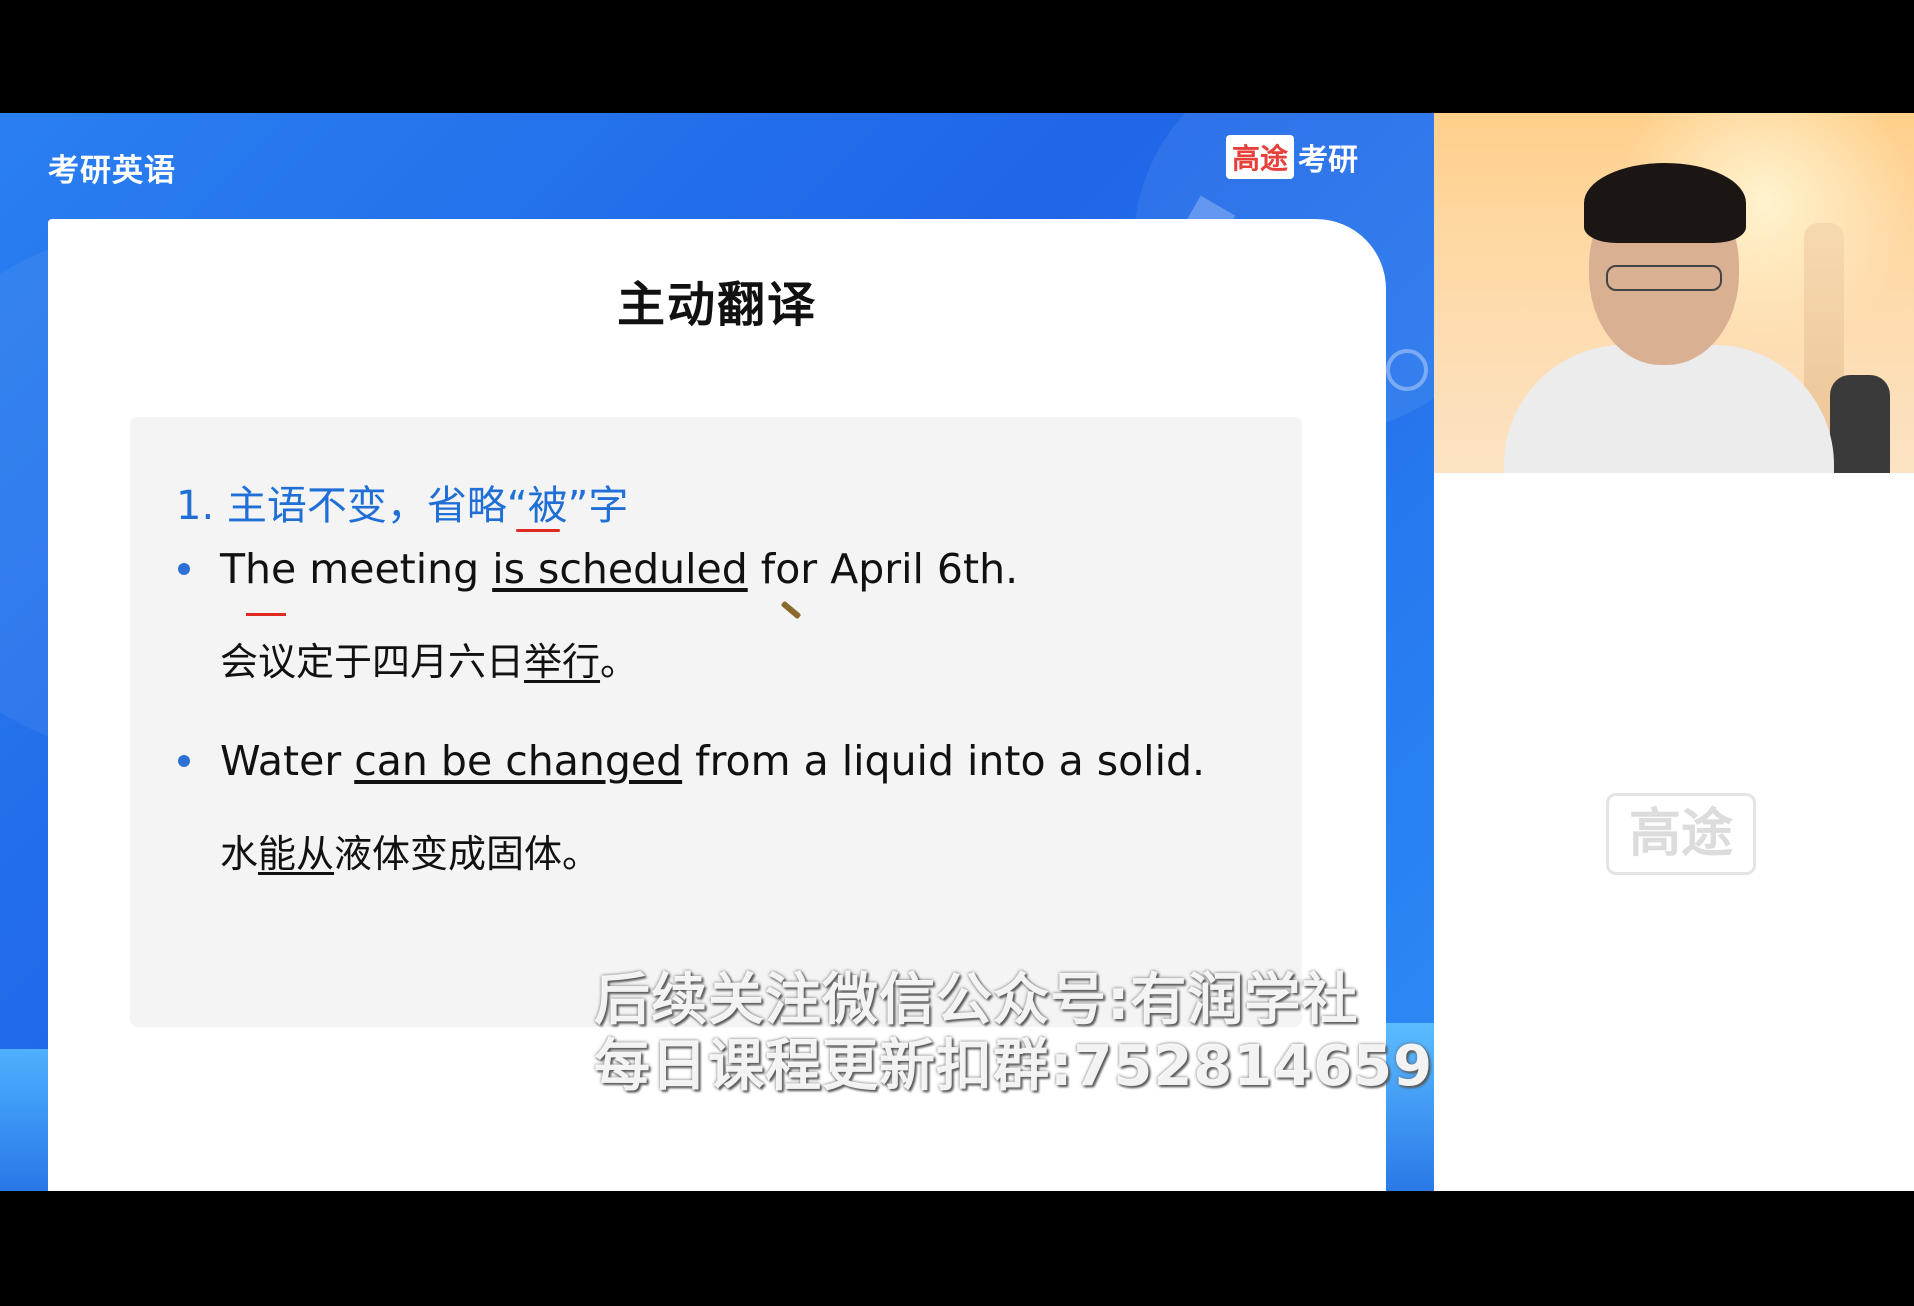 This screenshot has width=1914, height=1306. I want to click on example-zh-underlined: 举行, so click(562, 662).